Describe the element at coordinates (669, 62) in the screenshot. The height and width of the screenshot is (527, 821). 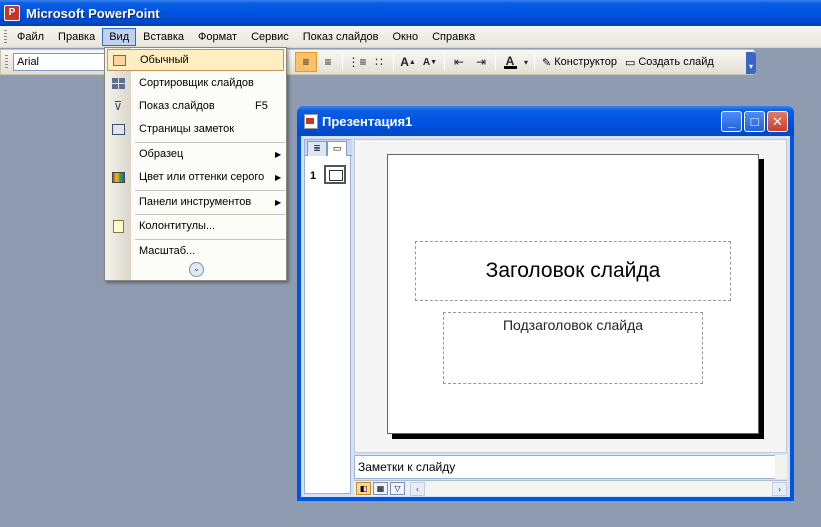
I see `new-slide-button: ▭ Создать слайд` at that location.